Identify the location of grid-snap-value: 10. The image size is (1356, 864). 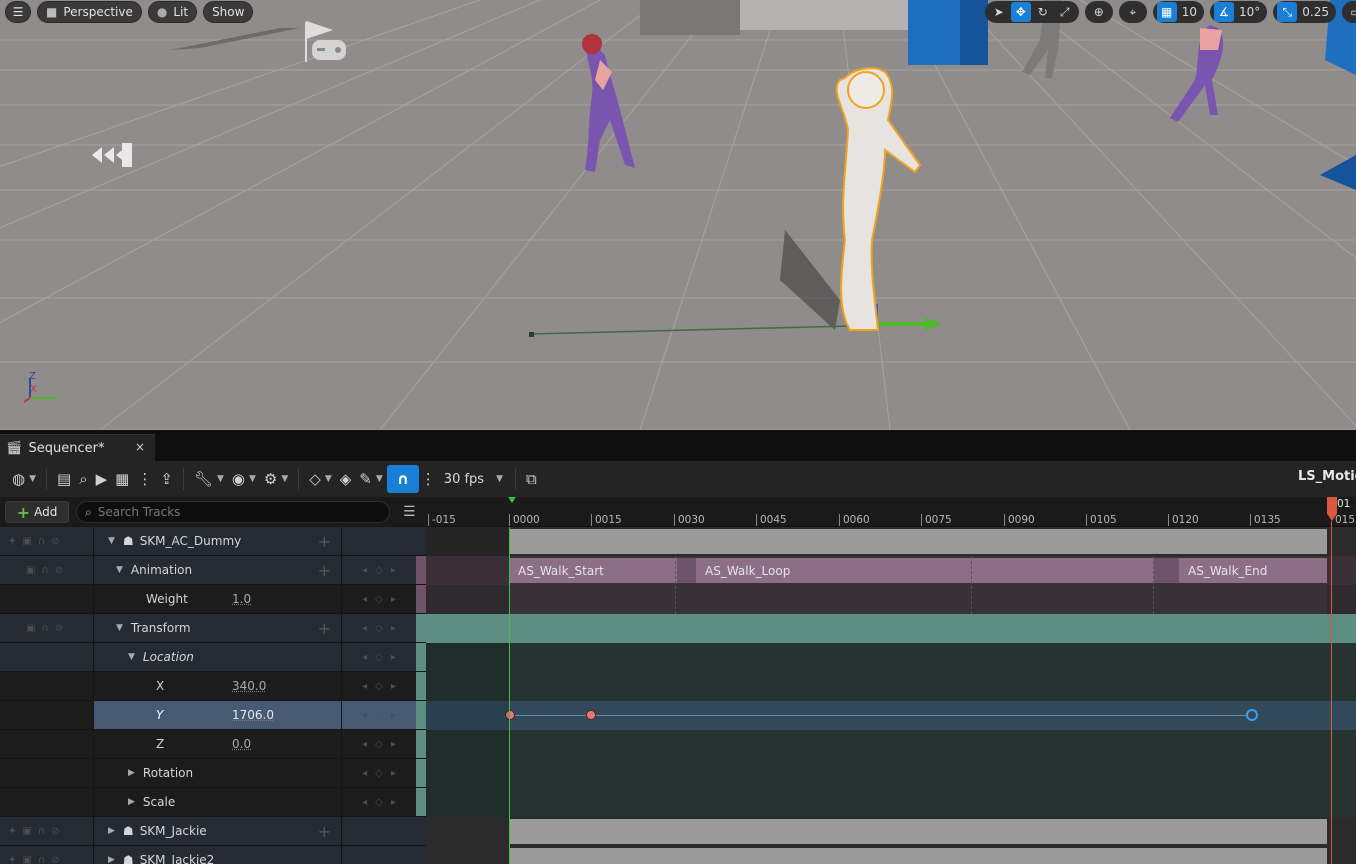
(1189, 12).